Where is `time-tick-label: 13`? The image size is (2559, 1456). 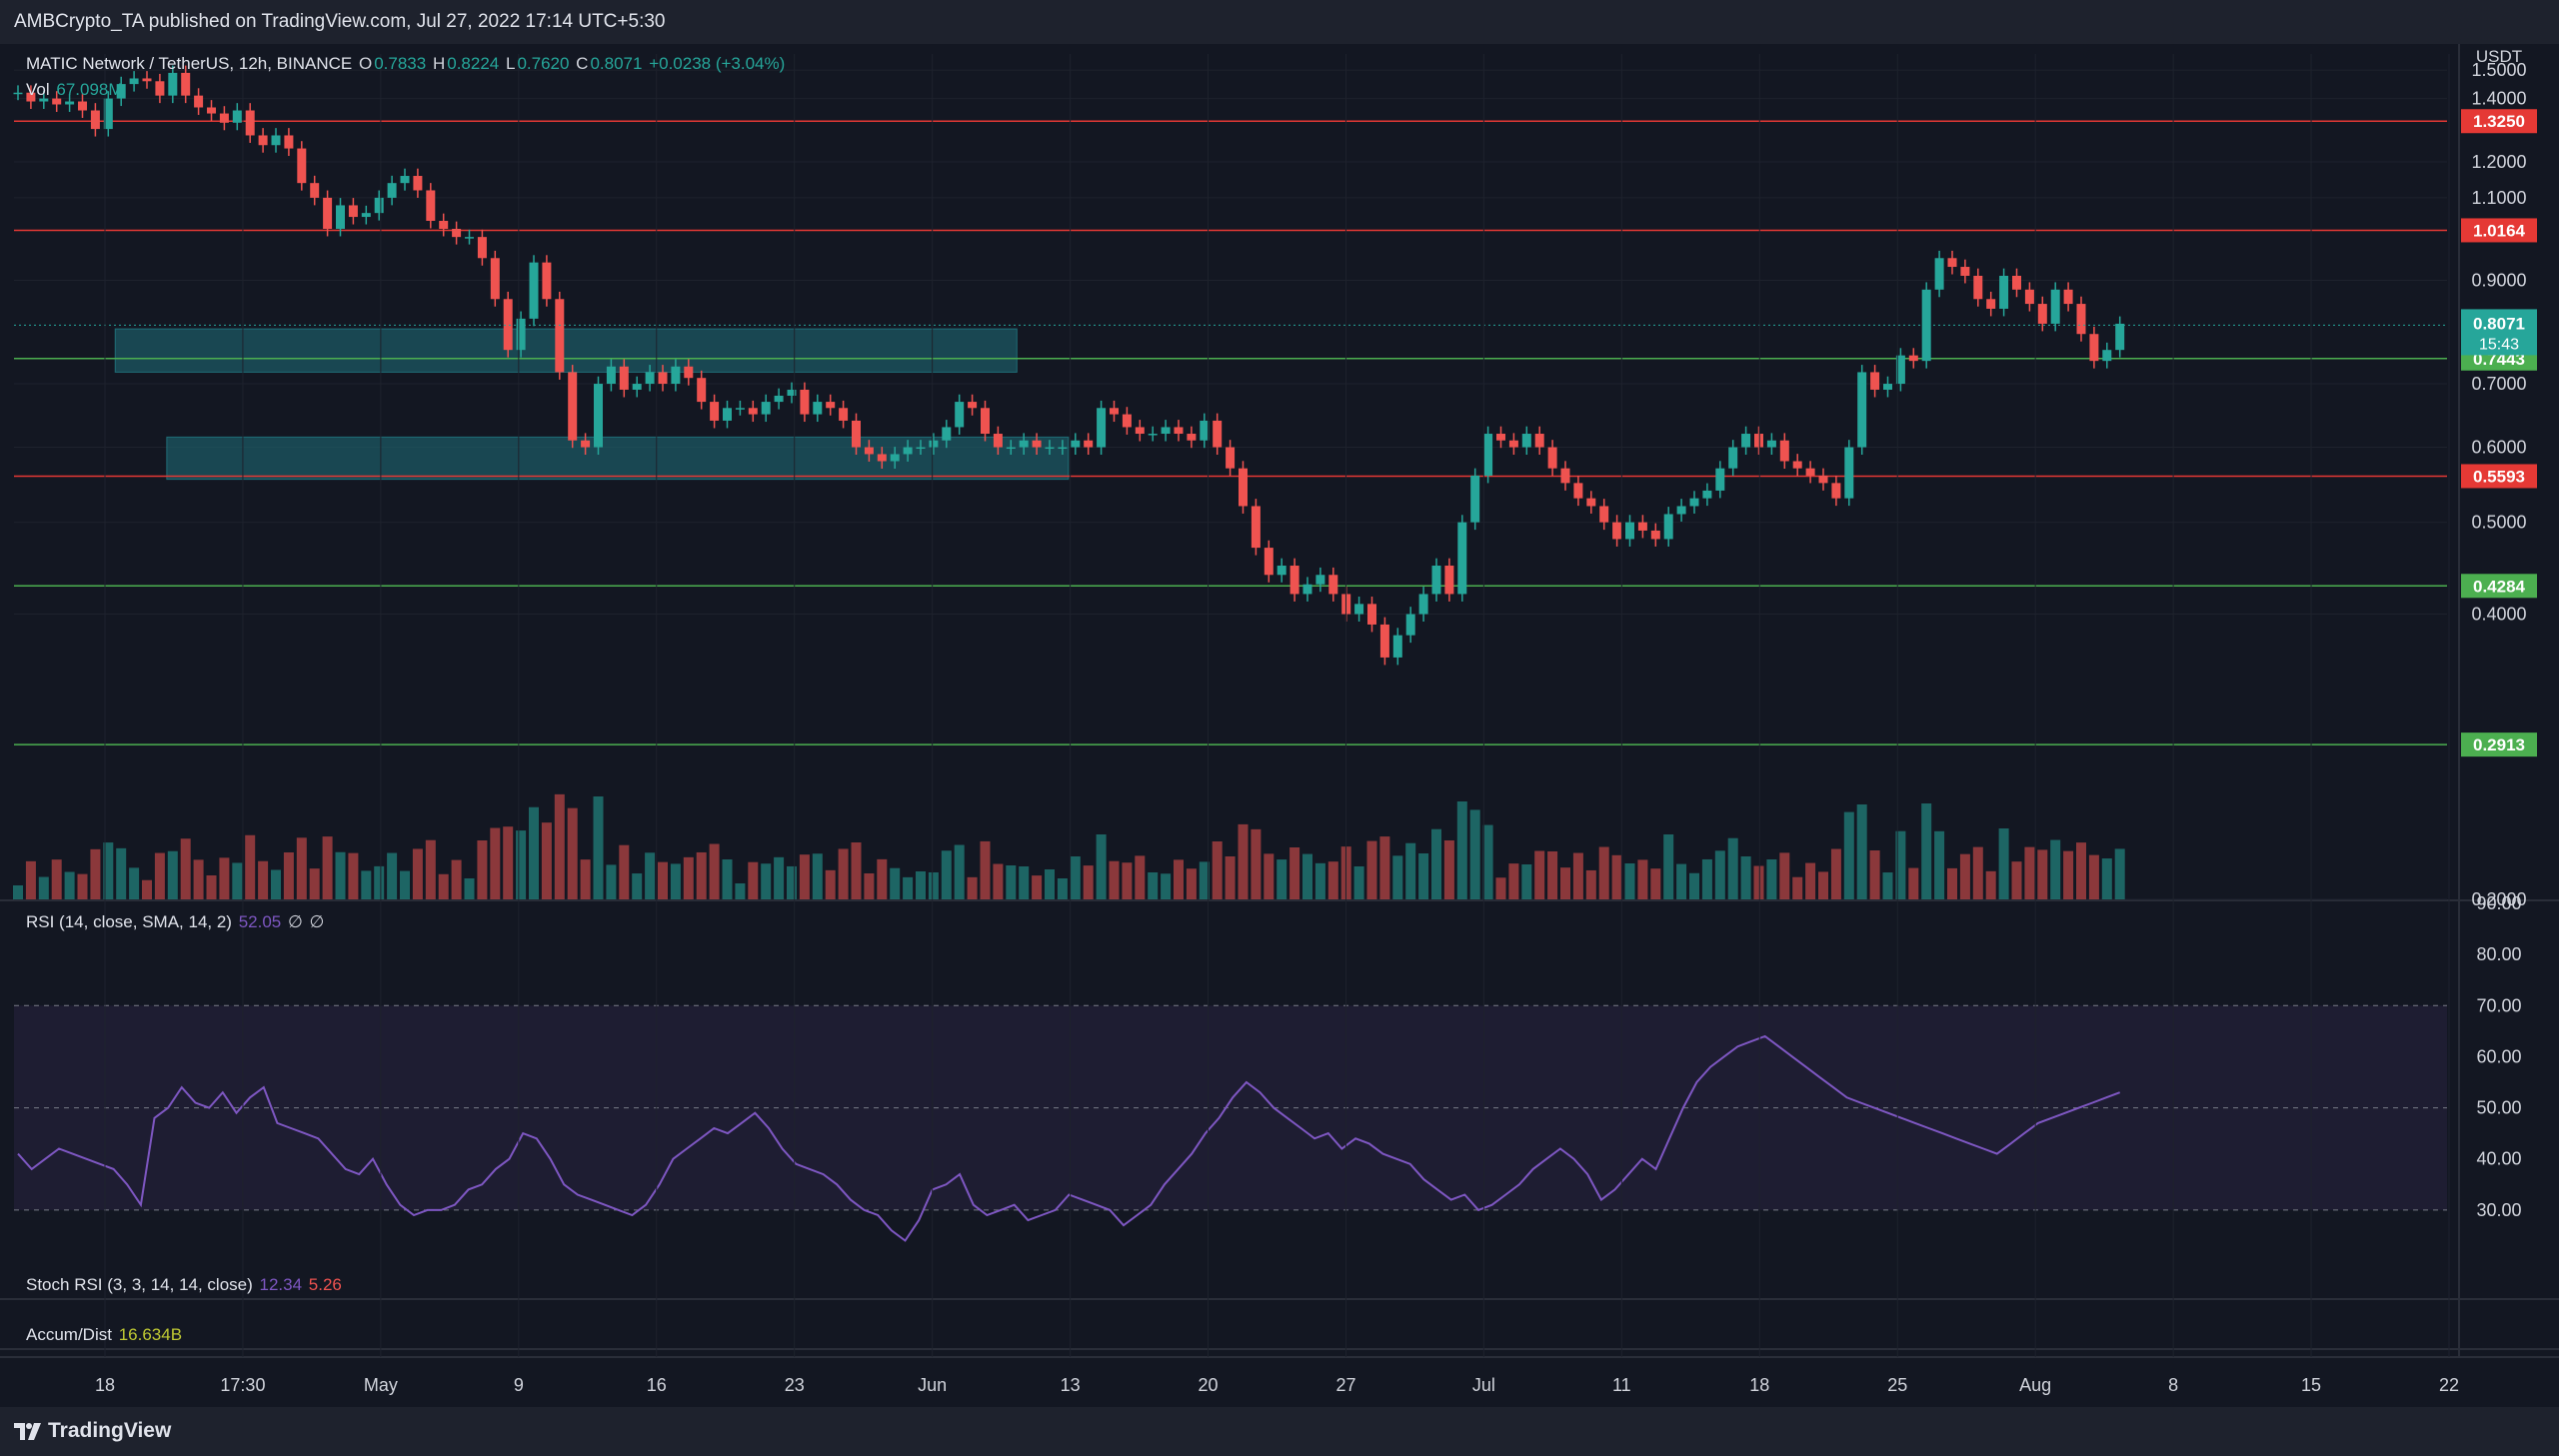
time-tick-label: 13 is located at coordinates (1071, 1385).